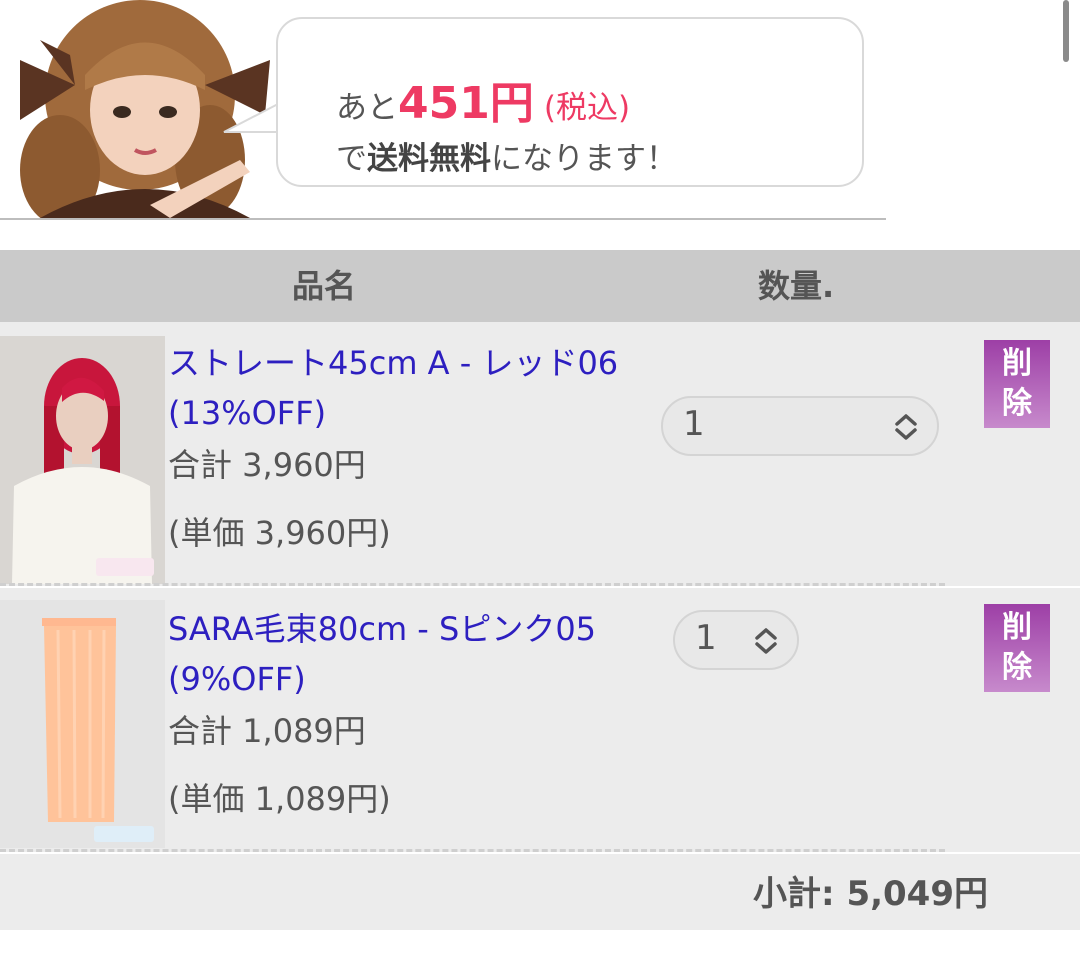 The width and height of the screenshot is (1080, 971). Describe the element at coordinates (279, 533) in the screenshot. I see `item-unit-price: (単価 3,960円)` at that location.